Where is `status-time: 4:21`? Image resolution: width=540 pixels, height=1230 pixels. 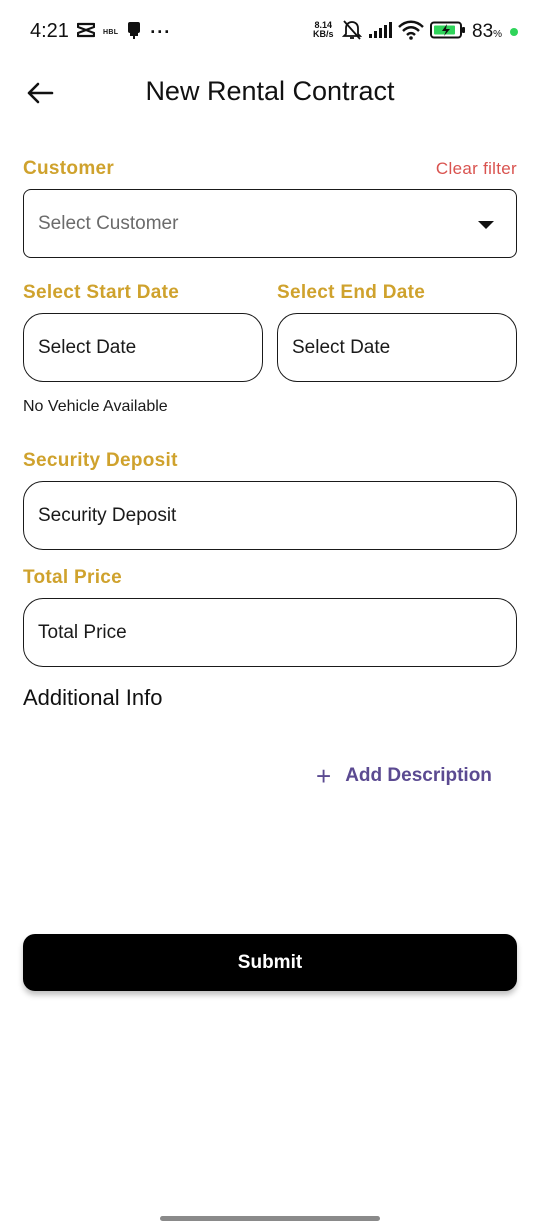
status-time: 4:21 is located at coordinates (49, 31).